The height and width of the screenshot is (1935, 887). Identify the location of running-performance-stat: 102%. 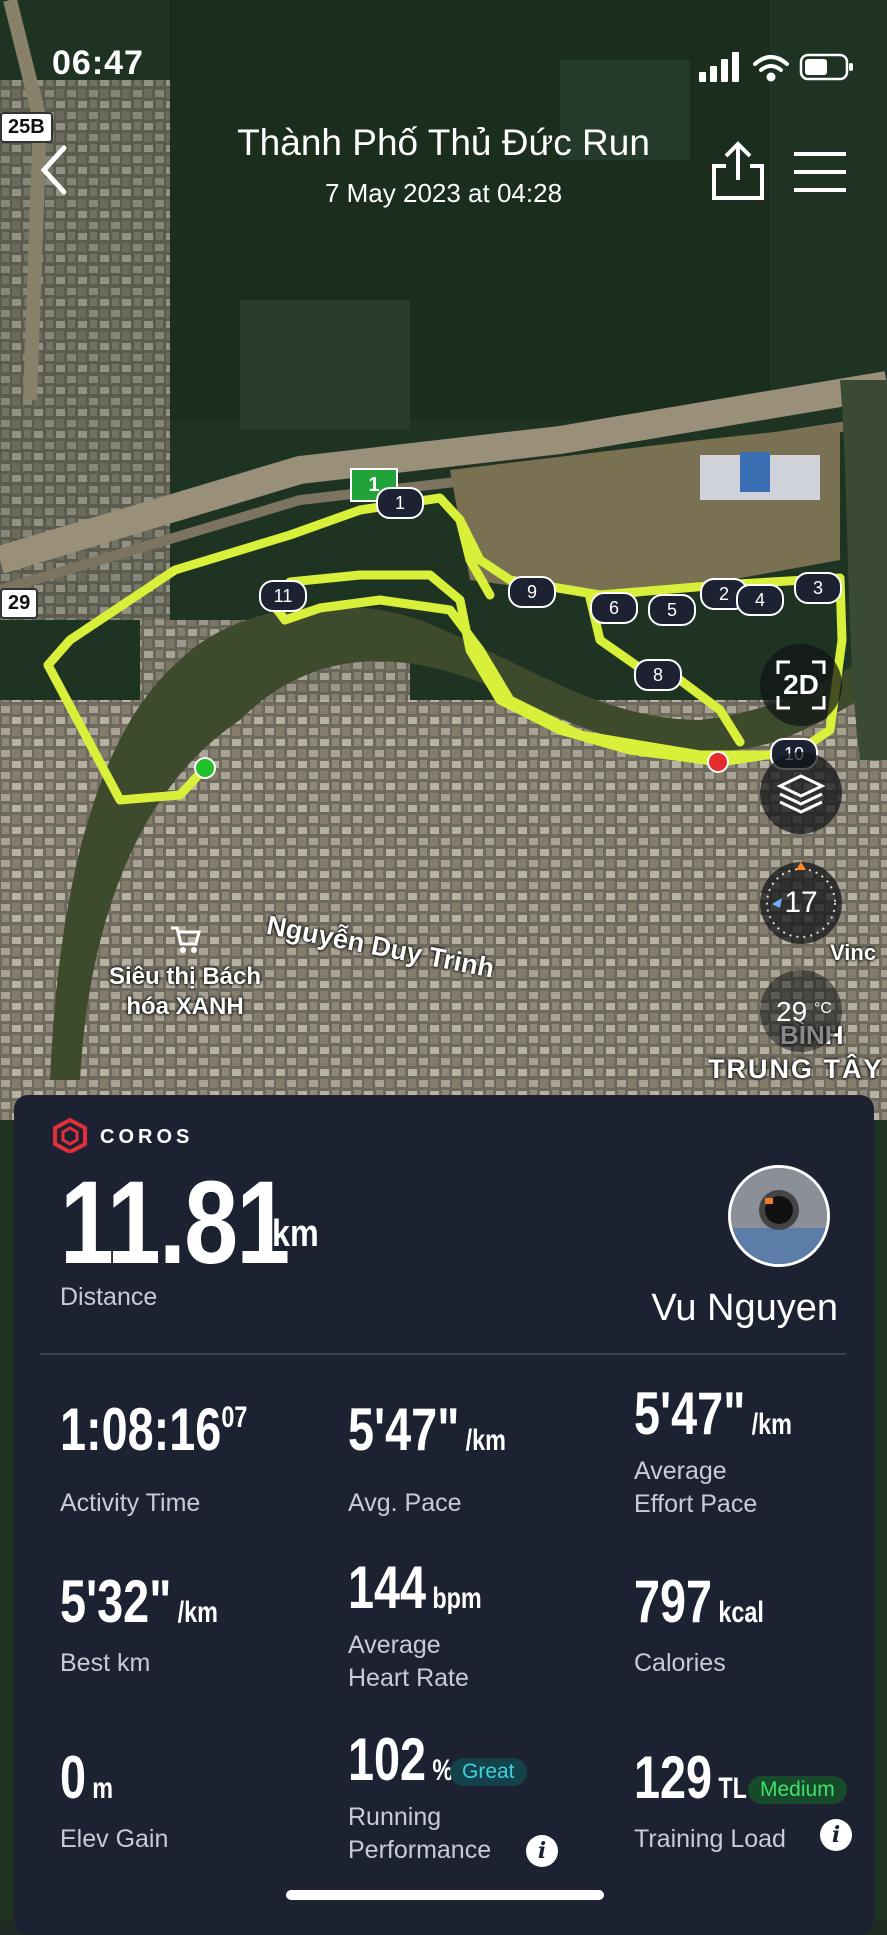
(401, 1759).